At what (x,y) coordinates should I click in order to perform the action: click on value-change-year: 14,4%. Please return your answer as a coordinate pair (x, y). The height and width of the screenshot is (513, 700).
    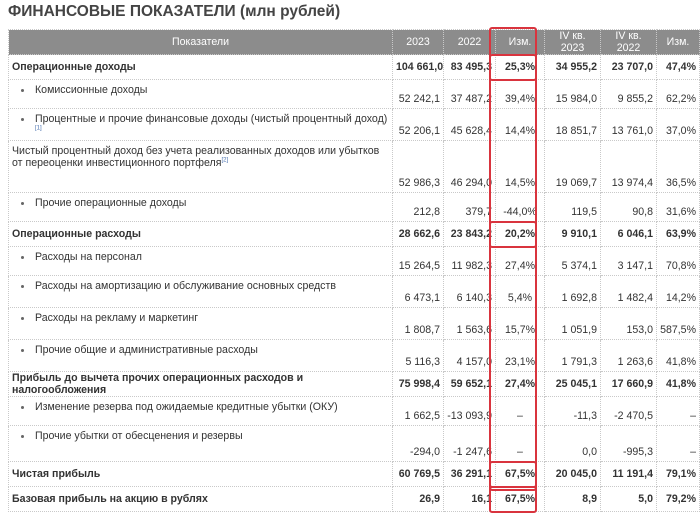
    Looking at the image, I should click on (520, 124).